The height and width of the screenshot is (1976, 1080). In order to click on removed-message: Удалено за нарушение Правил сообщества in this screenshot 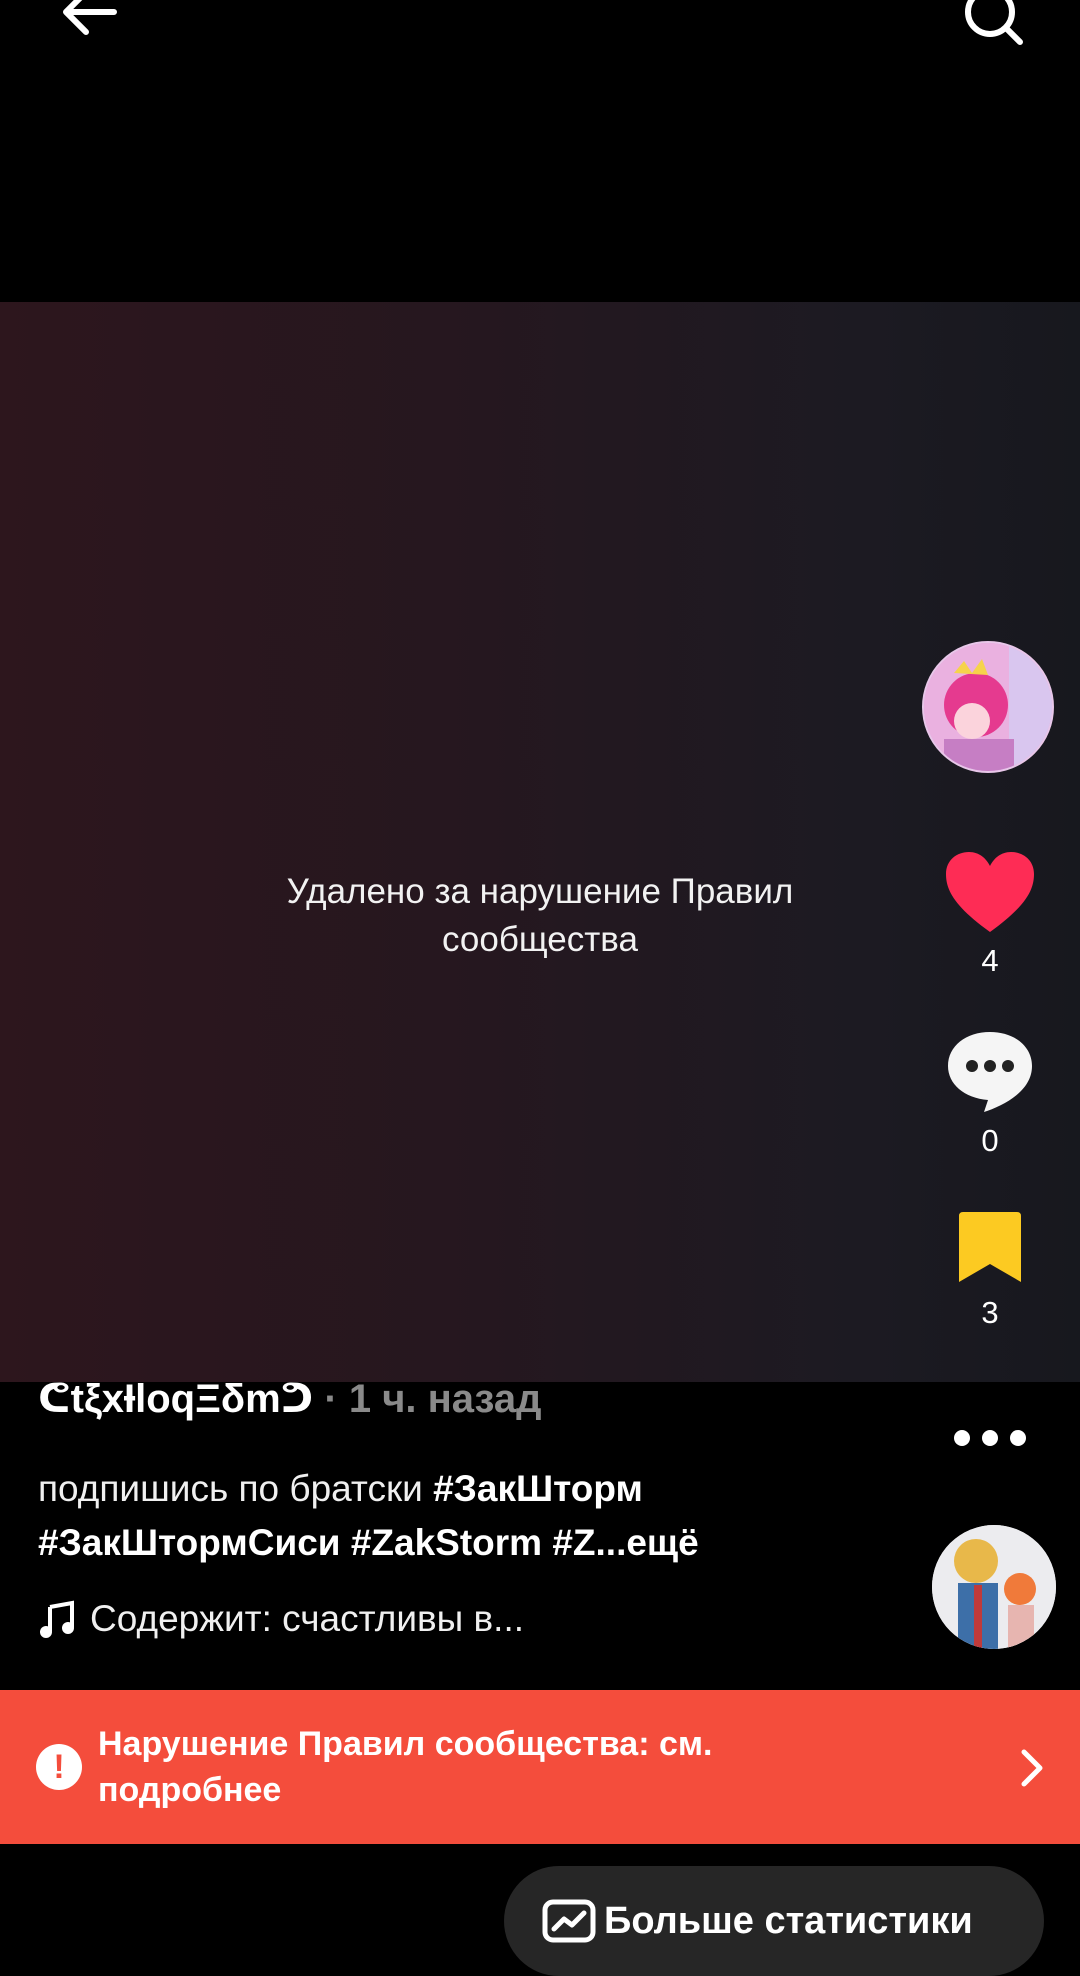, I will do `click(540, 915)`.